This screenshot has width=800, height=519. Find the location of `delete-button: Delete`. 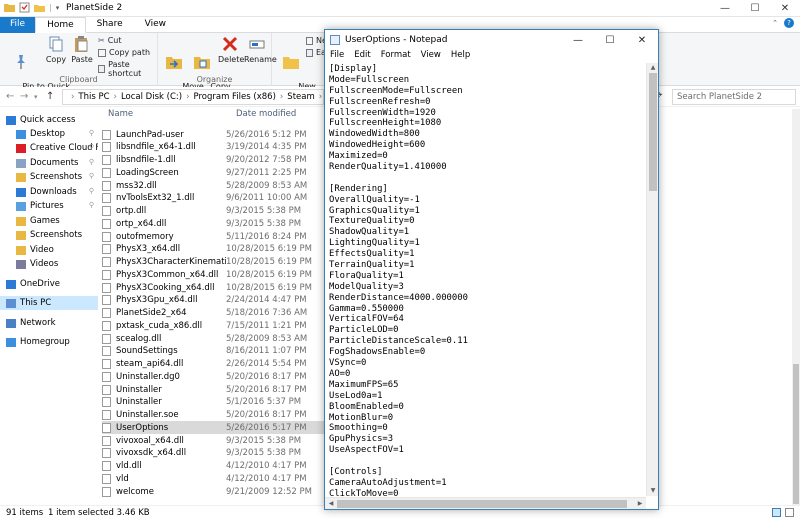

delete-button: Delete is located at coordinates (231, 49).